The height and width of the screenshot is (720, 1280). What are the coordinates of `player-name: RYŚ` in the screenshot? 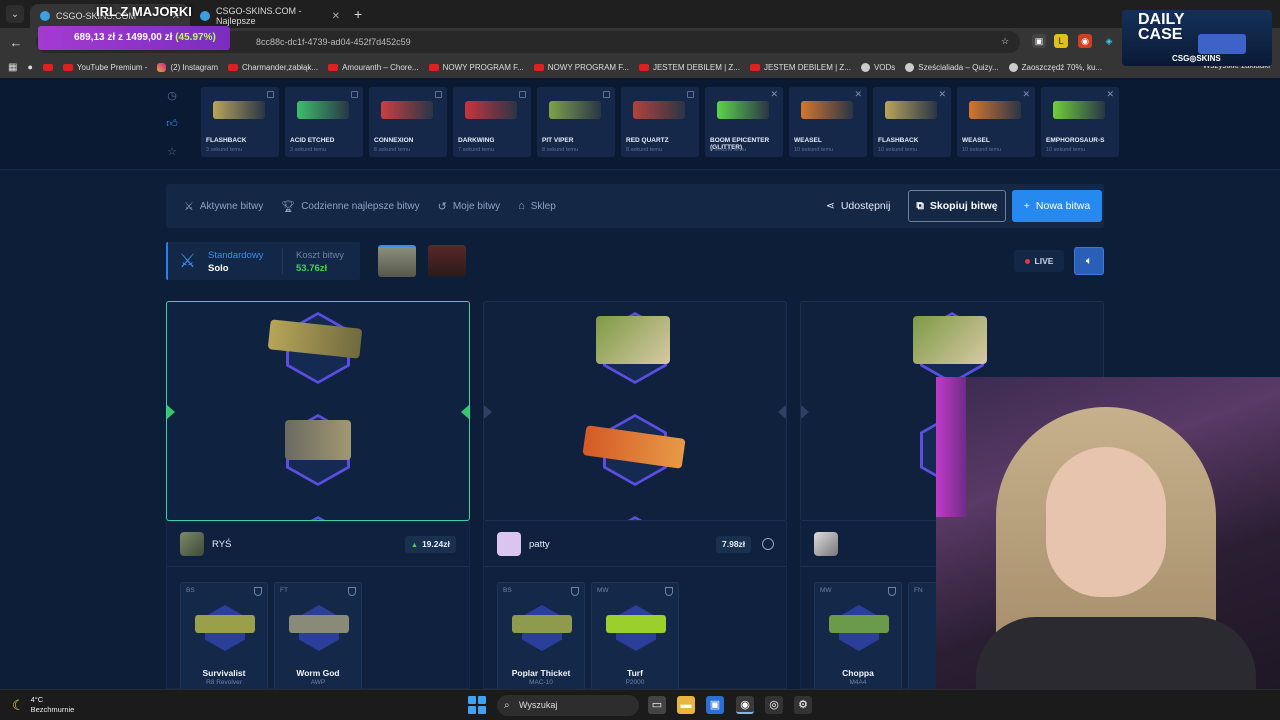 It's located at (221, 544).